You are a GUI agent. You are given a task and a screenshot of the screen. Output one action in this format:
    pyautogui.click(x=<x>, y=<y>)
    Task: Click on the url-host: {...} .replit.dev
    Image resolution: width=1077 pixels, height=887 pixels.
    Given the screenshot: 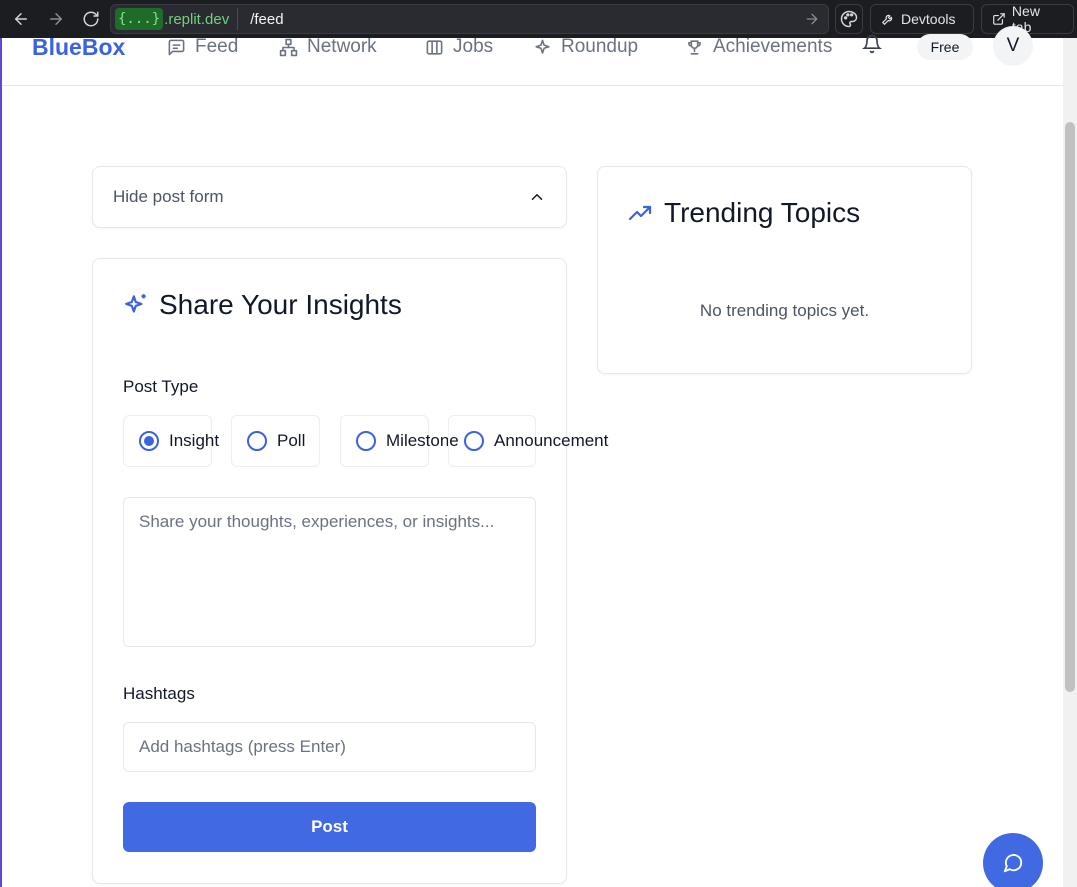 What is the action you would take?
    pyautogui.click(x=170, y=19)
    